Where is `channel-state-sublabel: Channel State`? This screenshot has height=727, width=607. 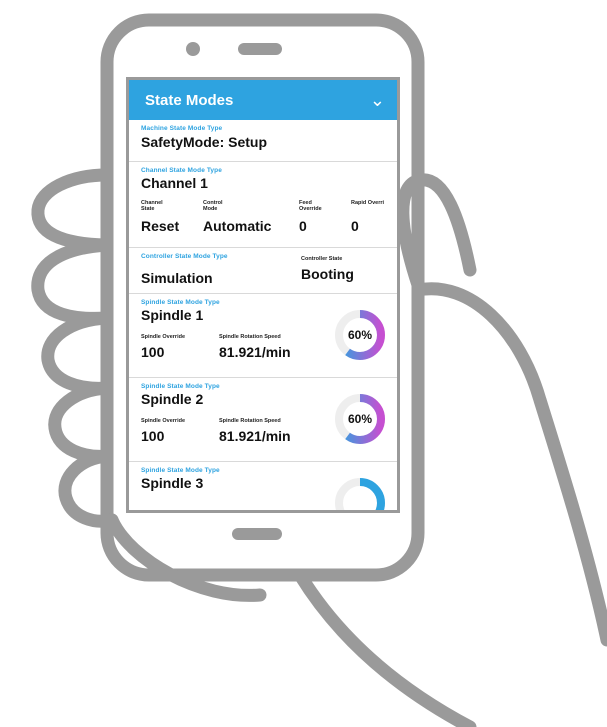 channel-state-sublabel: Channel State is located at coordinates (152, 206).